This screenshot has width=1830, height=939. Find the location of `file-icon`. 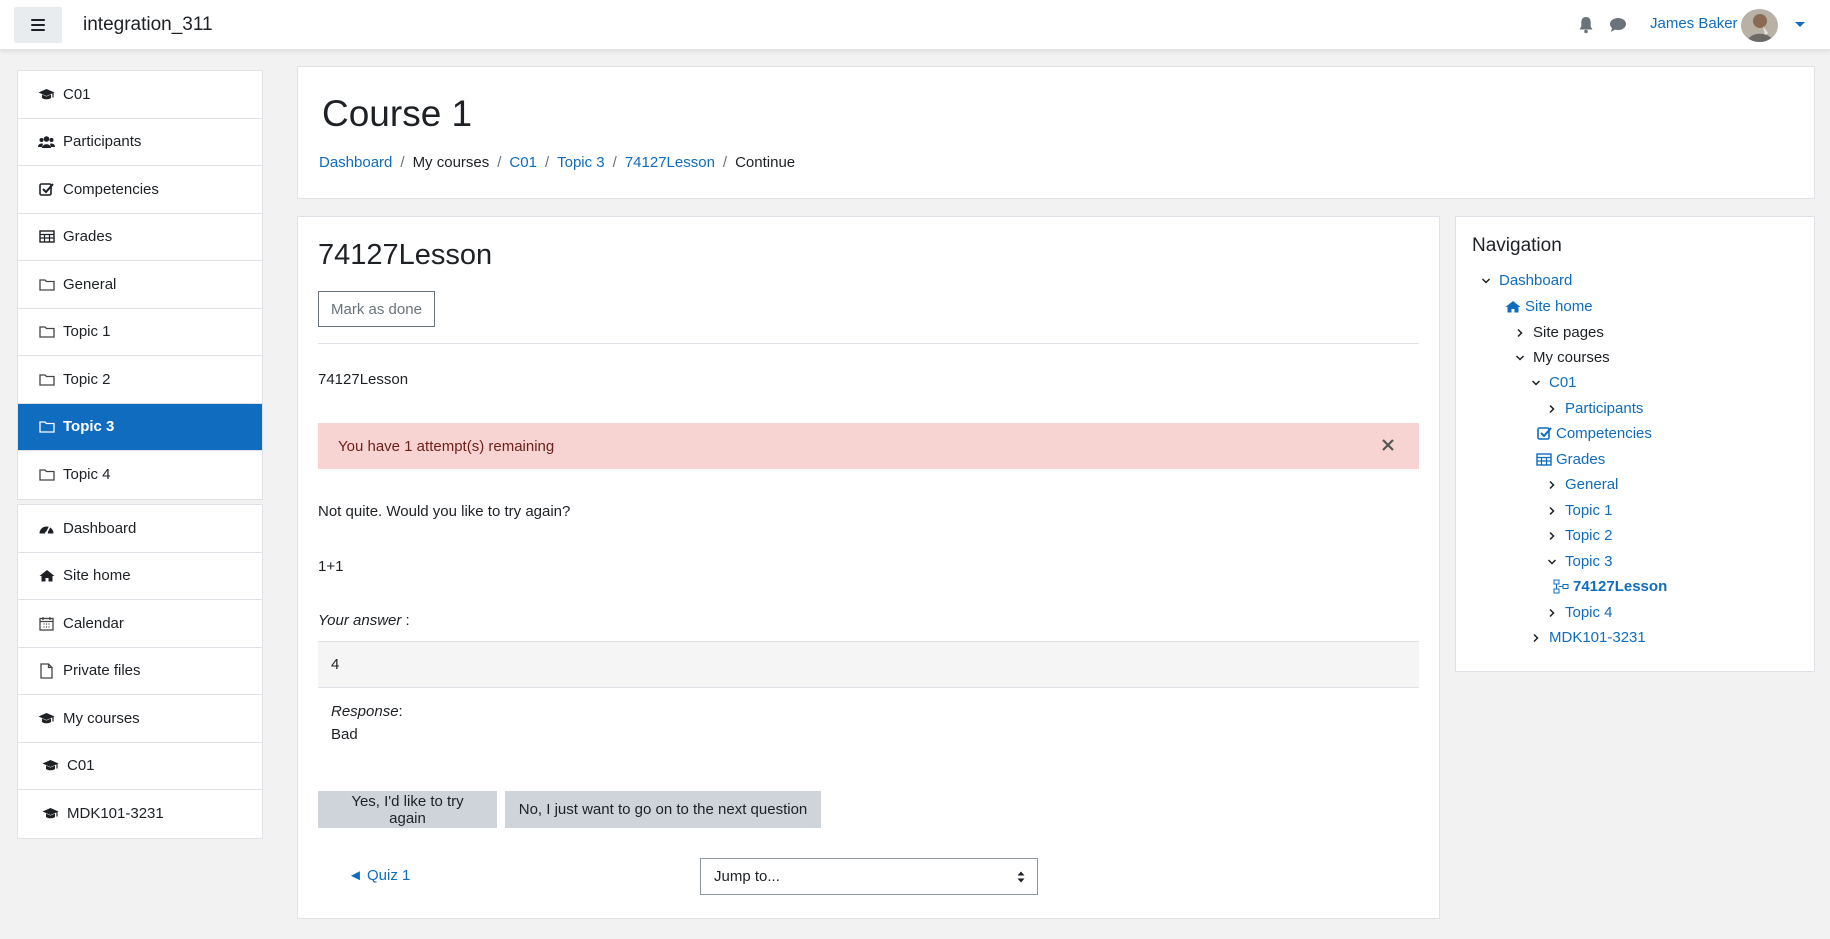

file-icon is located at coordinates (46, 671).